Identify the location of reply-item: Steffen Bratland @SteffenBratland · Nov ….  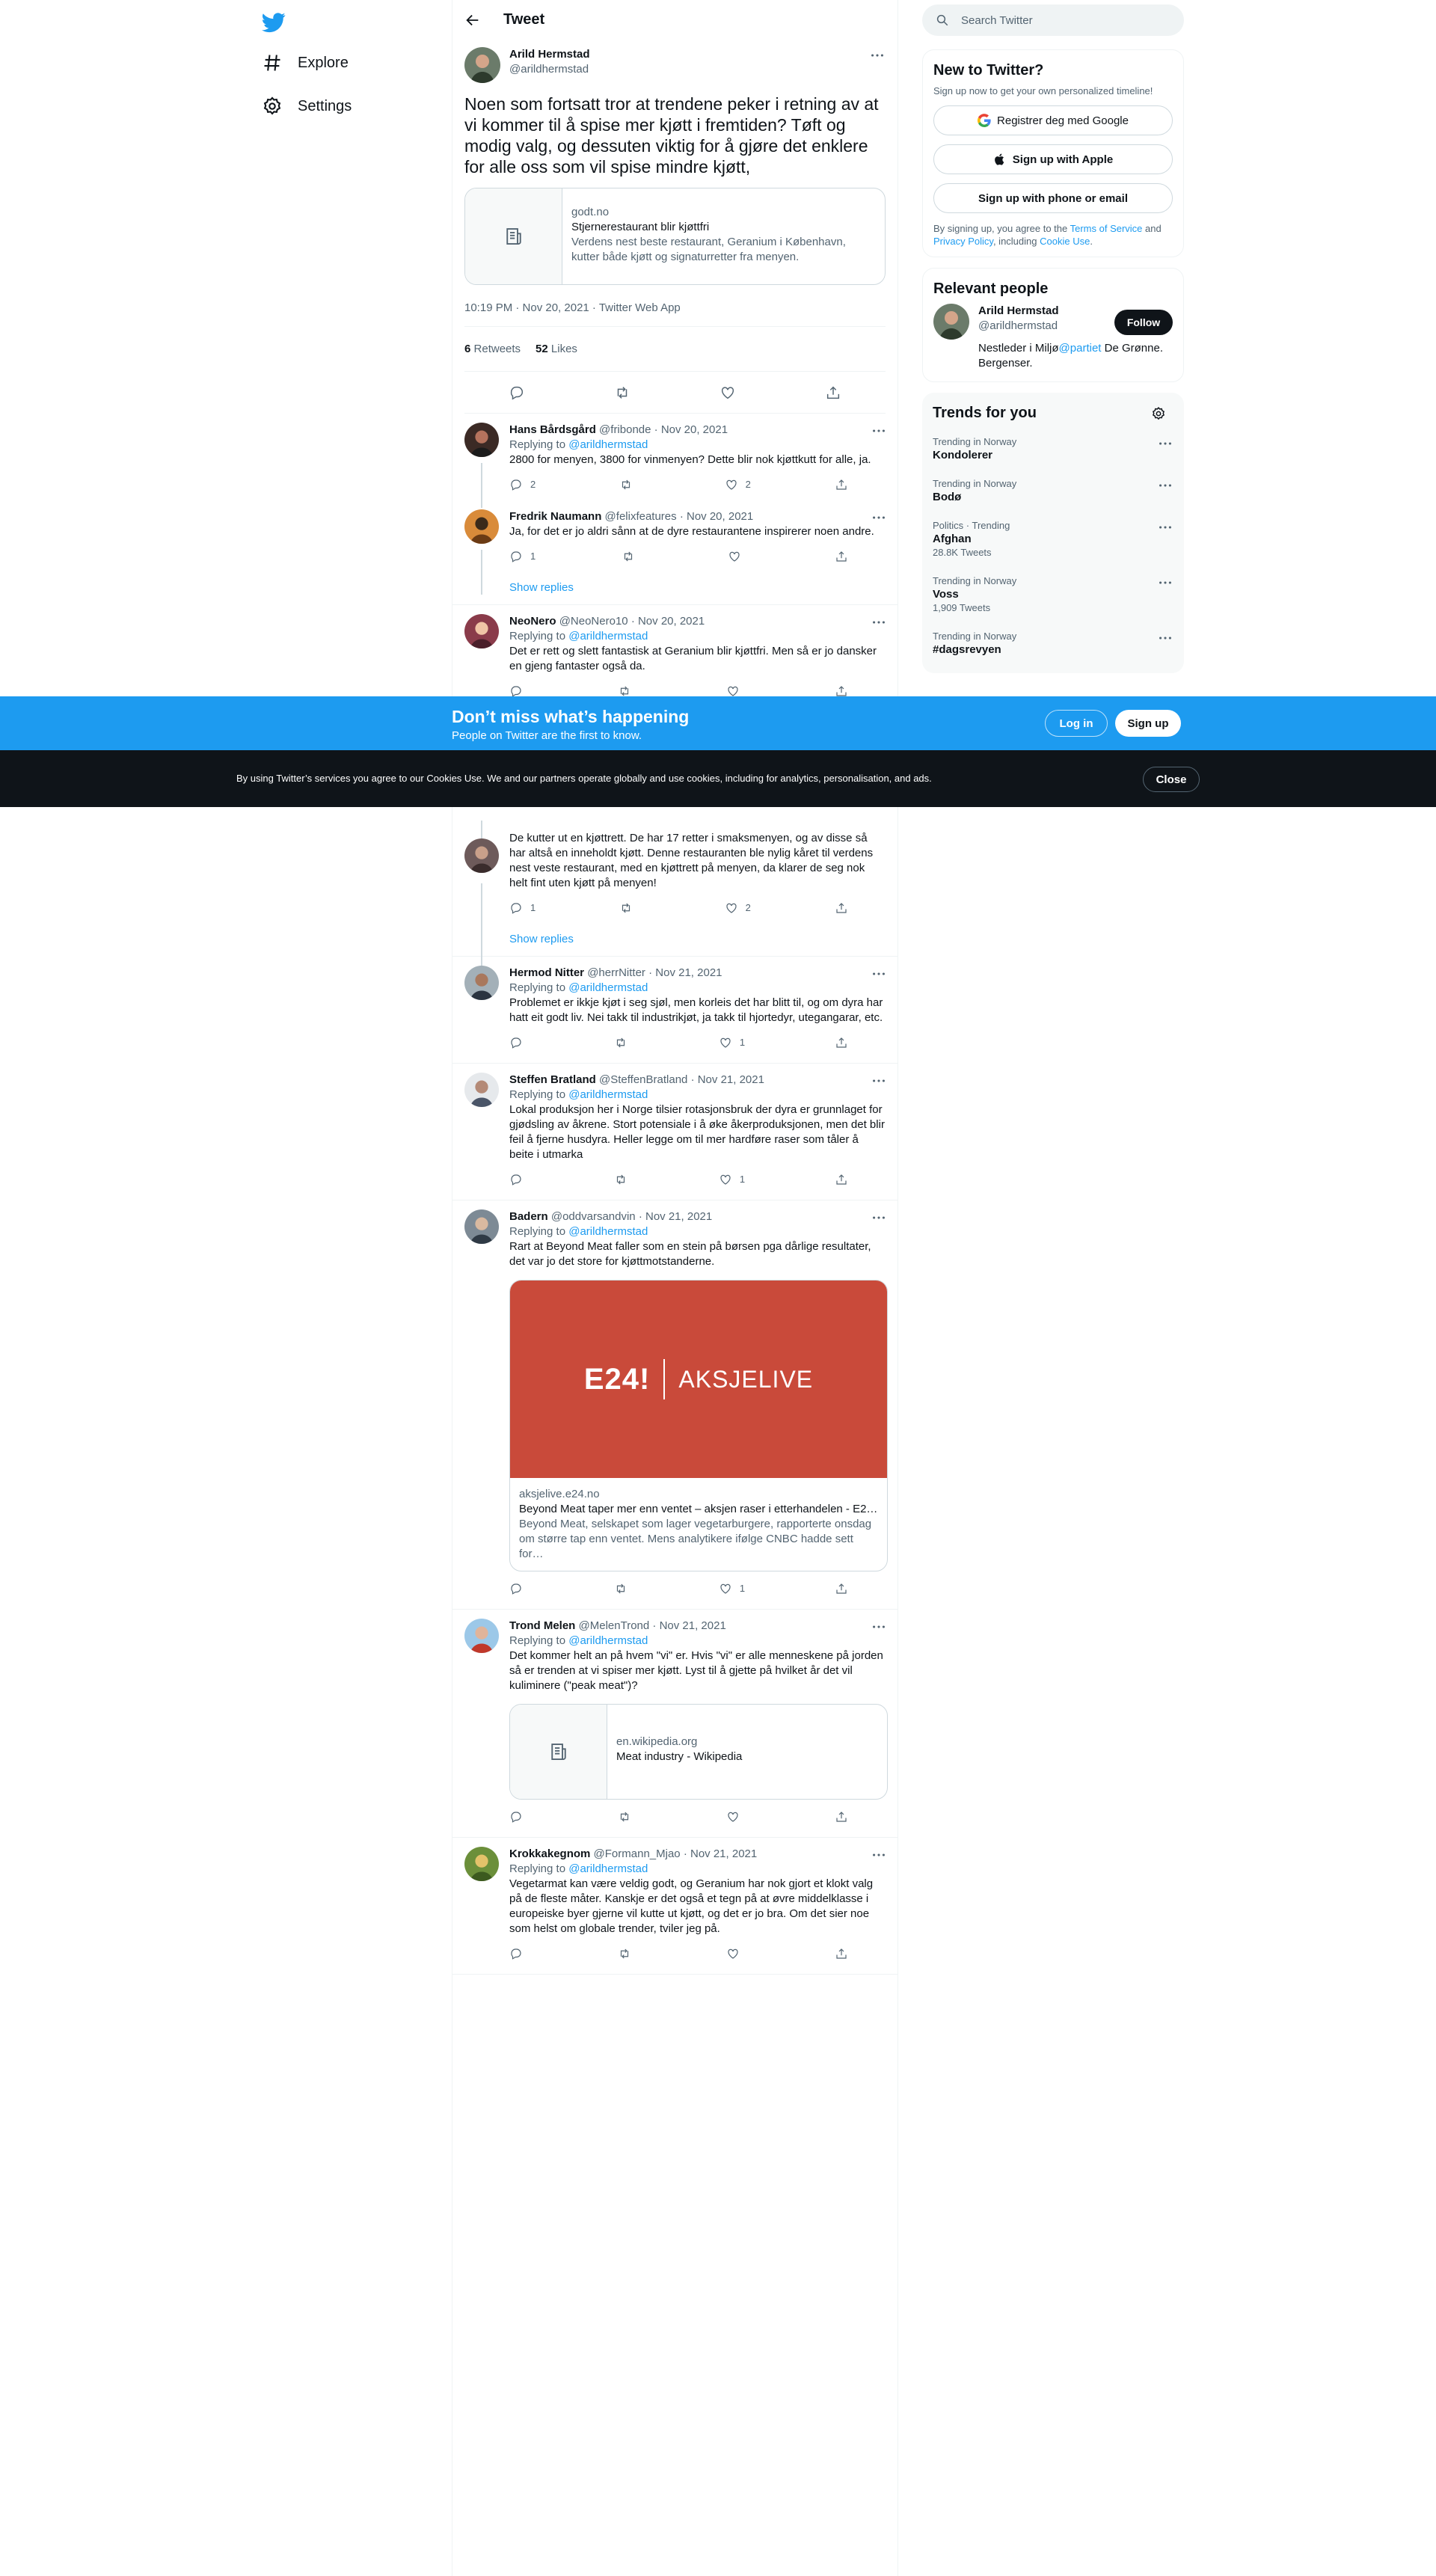
(675, 1132).